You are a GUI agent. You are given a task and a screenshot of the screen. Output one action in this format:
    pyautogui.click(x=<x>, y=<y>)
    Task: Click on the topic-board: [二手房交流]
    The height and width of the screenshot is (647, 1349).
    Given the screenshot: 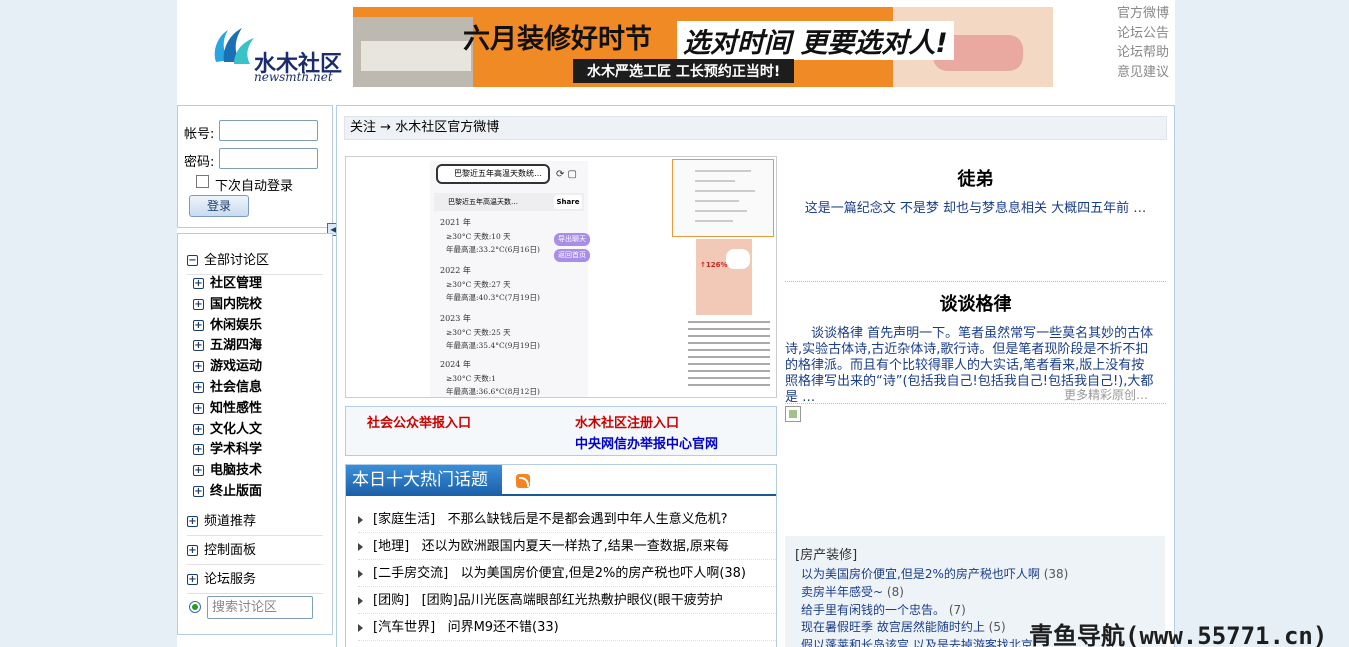 What is the action you would take?
    pyautogui.click(x=410, y=573)
    